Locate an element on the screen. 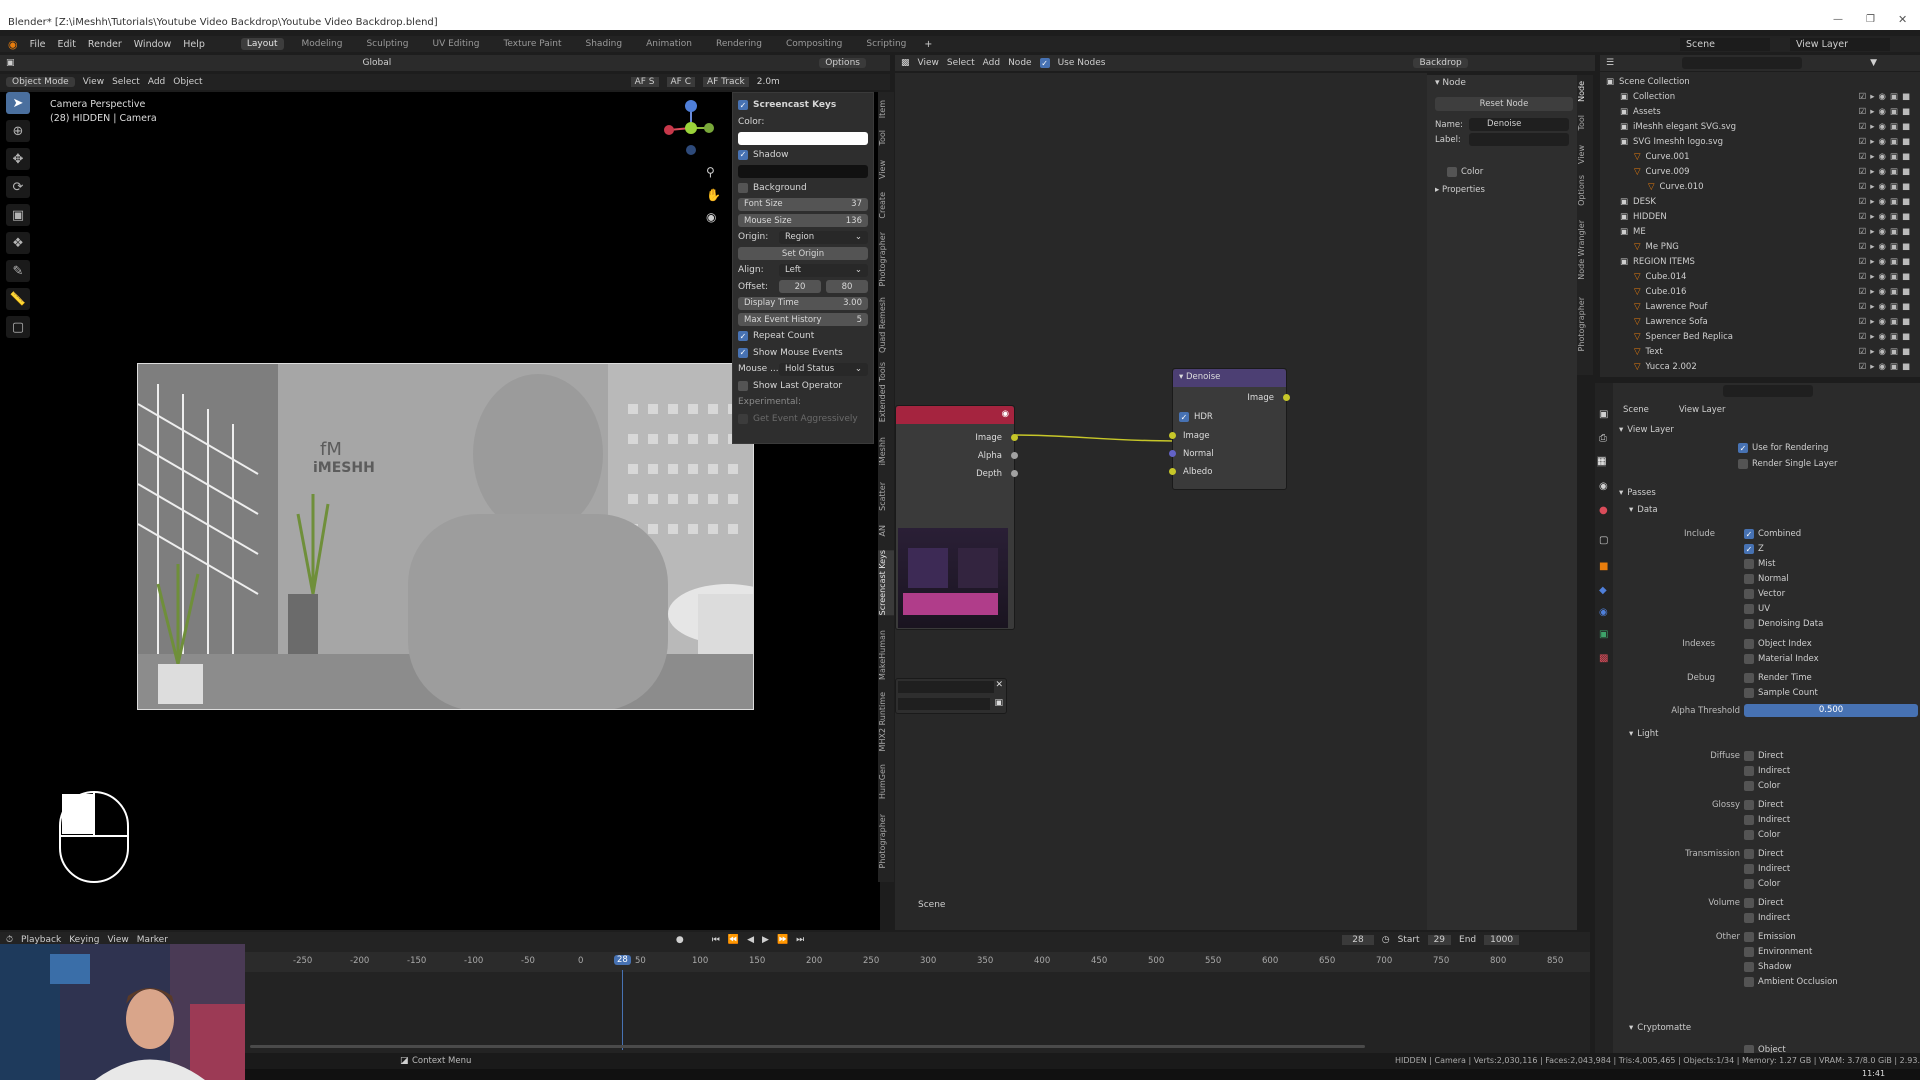 Image resolution: width=1920 pixels, height=1080 pixels. prev-keyframe-icon: ⏪ is located at coordinates (733, 940).